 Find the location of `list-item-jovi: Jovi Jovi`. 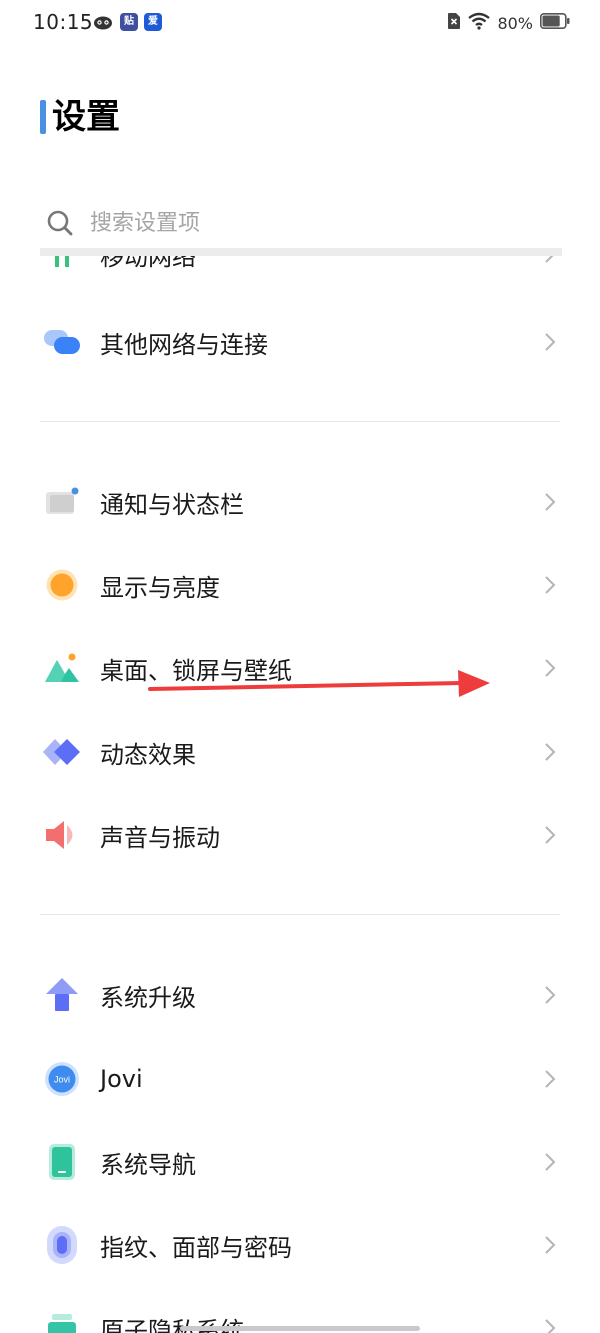

list-item-jovi: Jovi Jovi is located at coordinates (301, 1079).